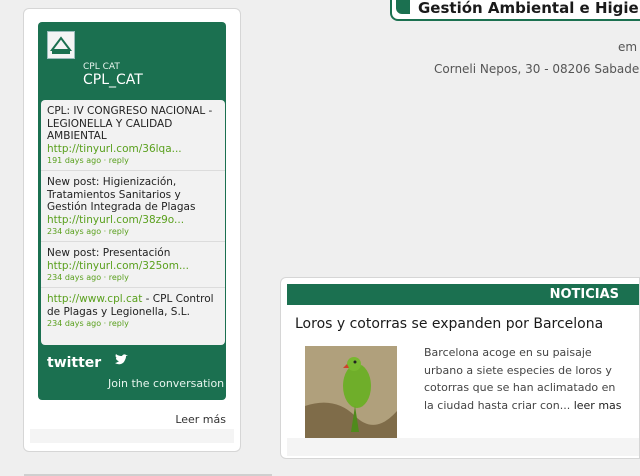  What do you see at coordinates (529, 8) in the screenshot?
I see `page-title: Gestión Ambiental e Higien` at bounding box center [529, 8].